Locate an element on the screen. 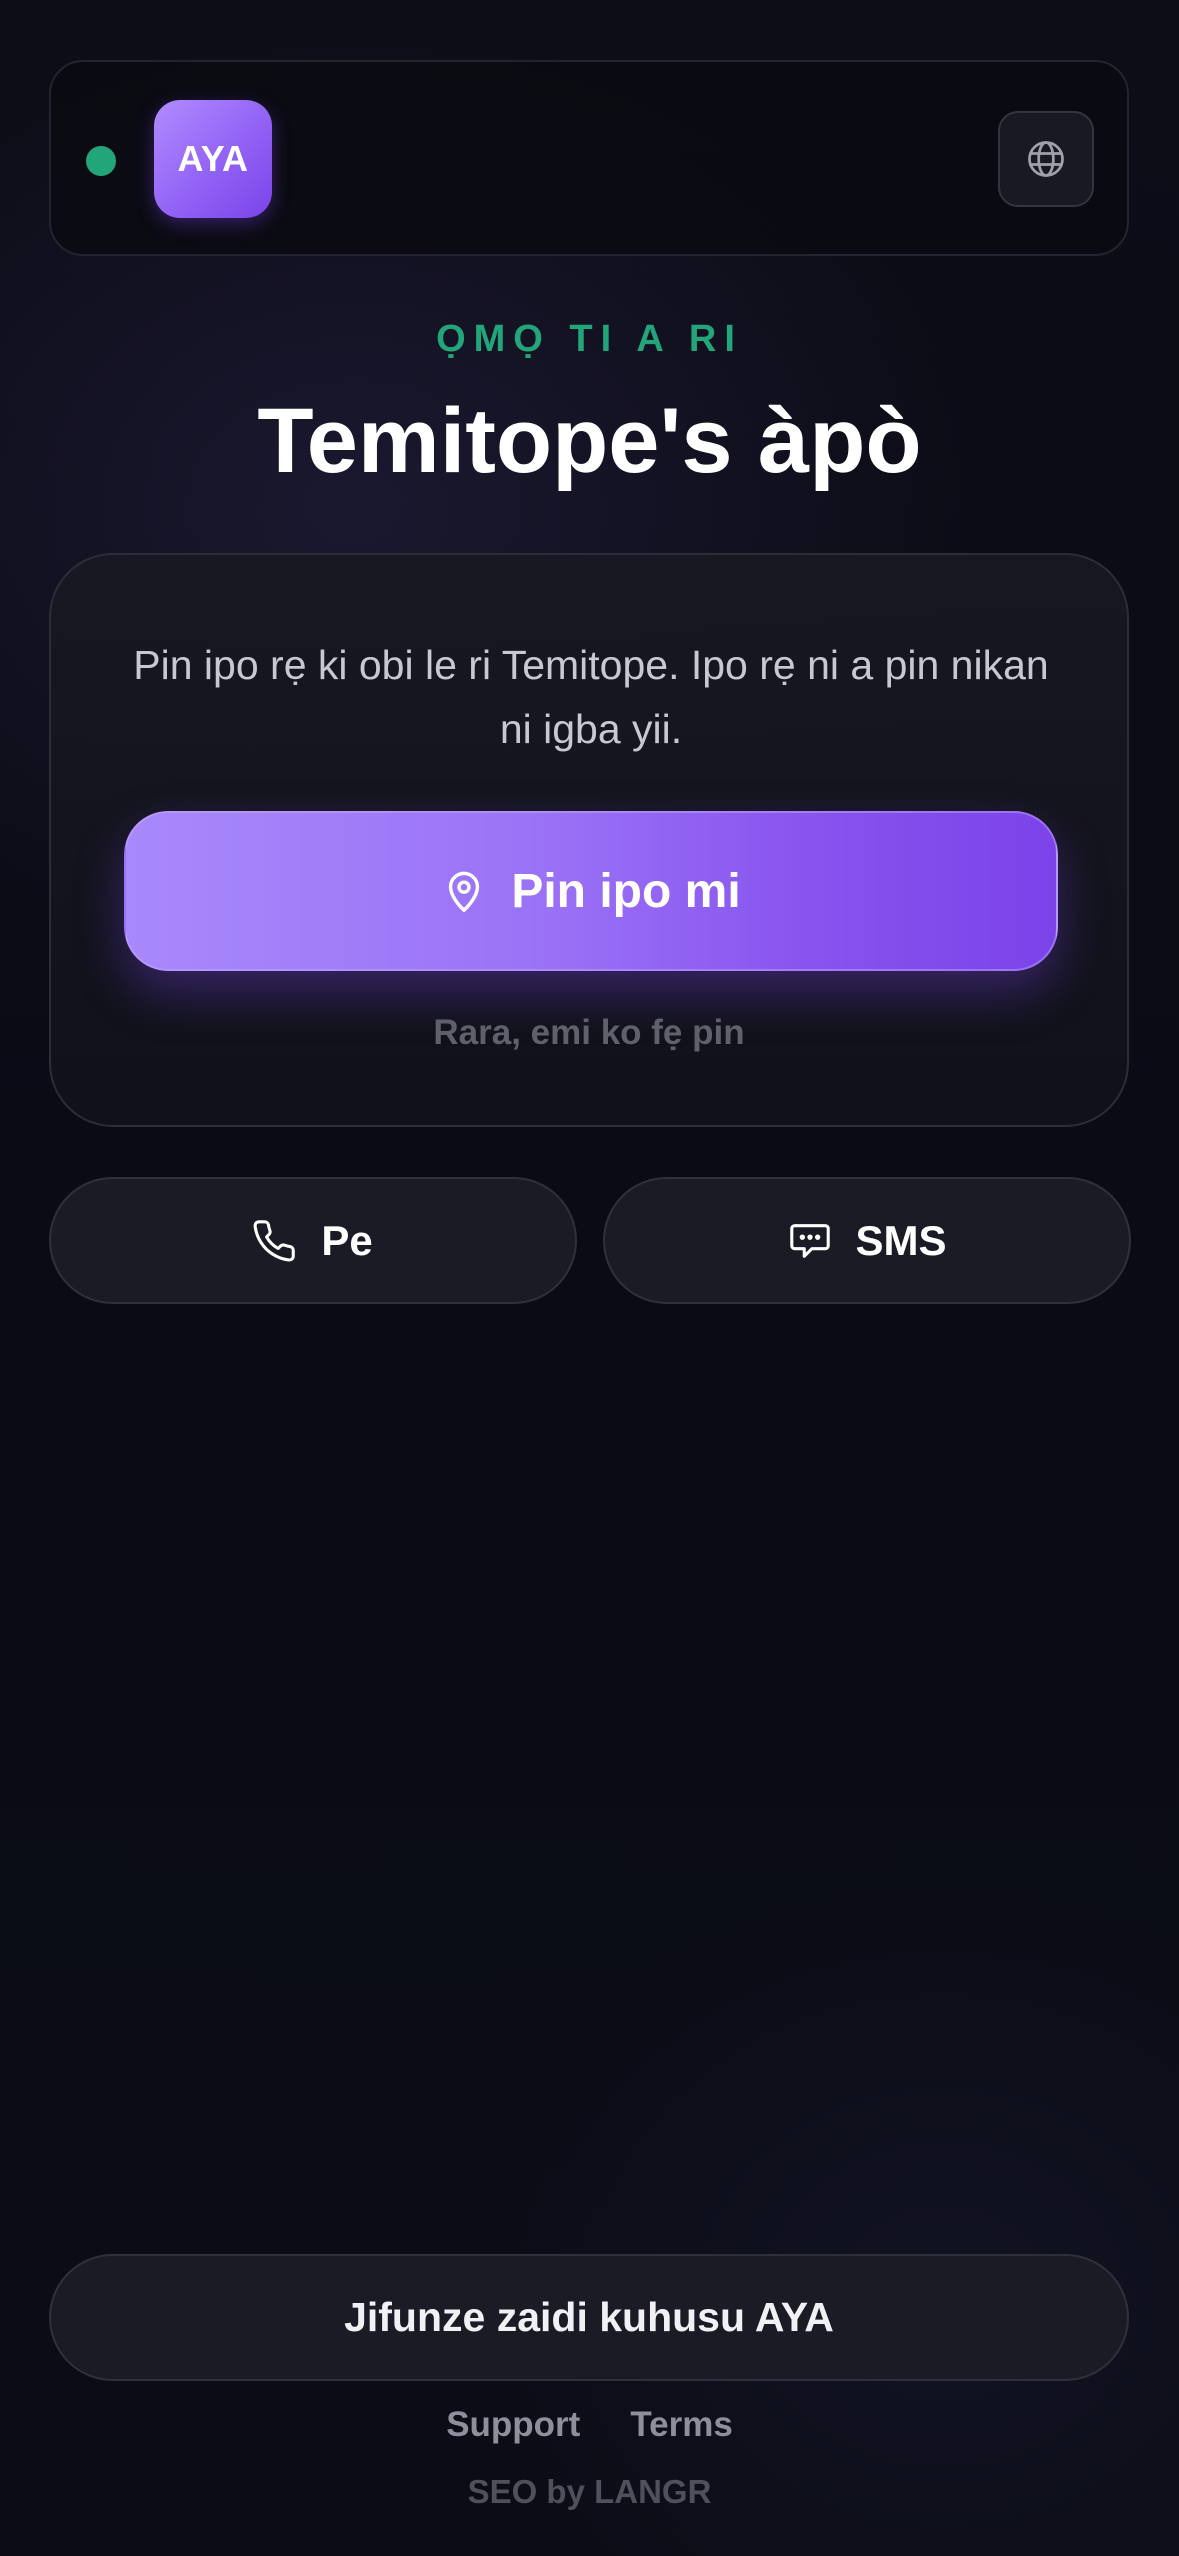 This screenshot has height=2556, width=1179. footer-links: Support Terms is located at coordinates (589, 2425).